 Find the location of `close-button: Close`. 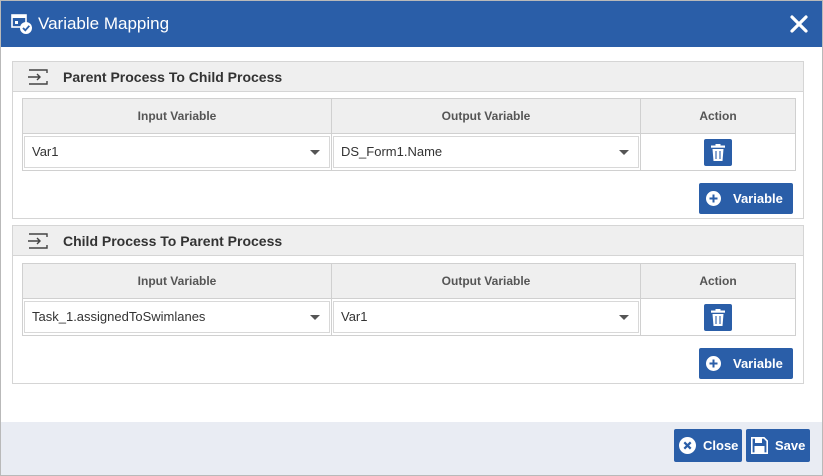

close-button: Close is located at coordinates (708, 445).